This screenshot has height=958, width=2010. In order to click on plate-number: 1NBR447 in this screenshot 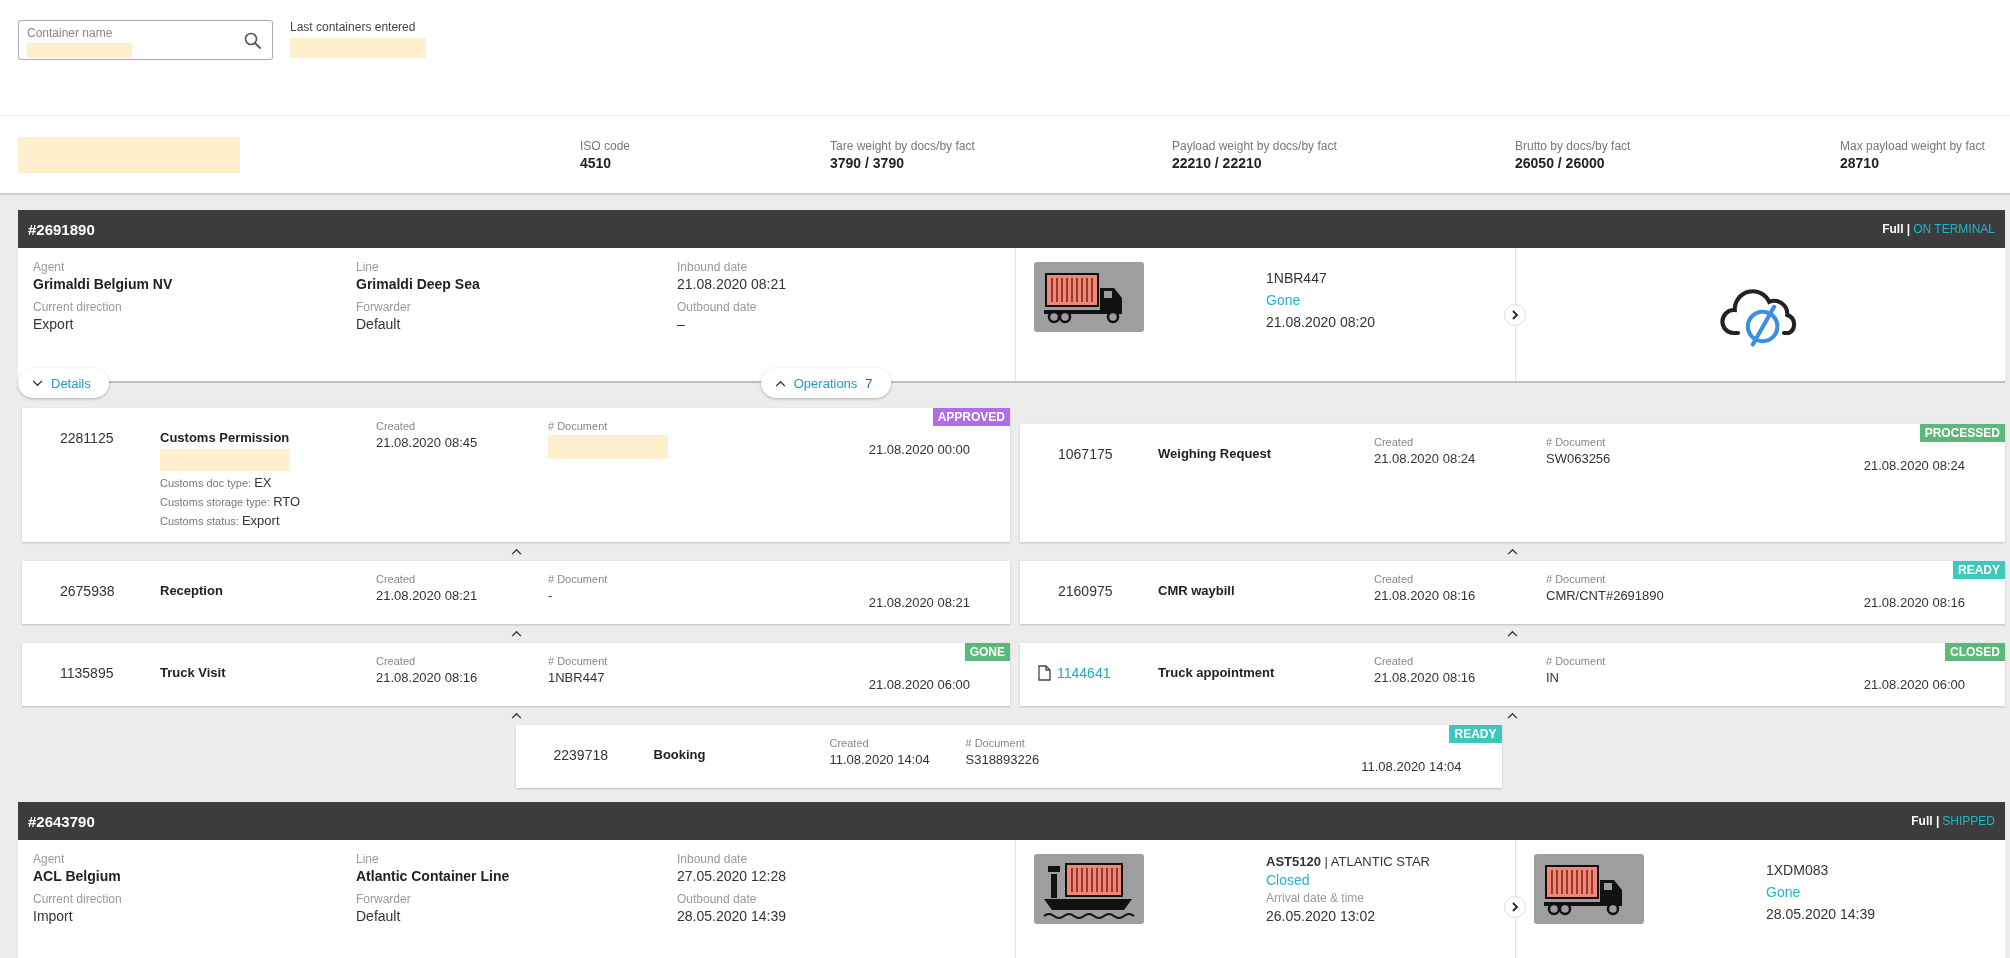, I will do `click(1297, 278)`.